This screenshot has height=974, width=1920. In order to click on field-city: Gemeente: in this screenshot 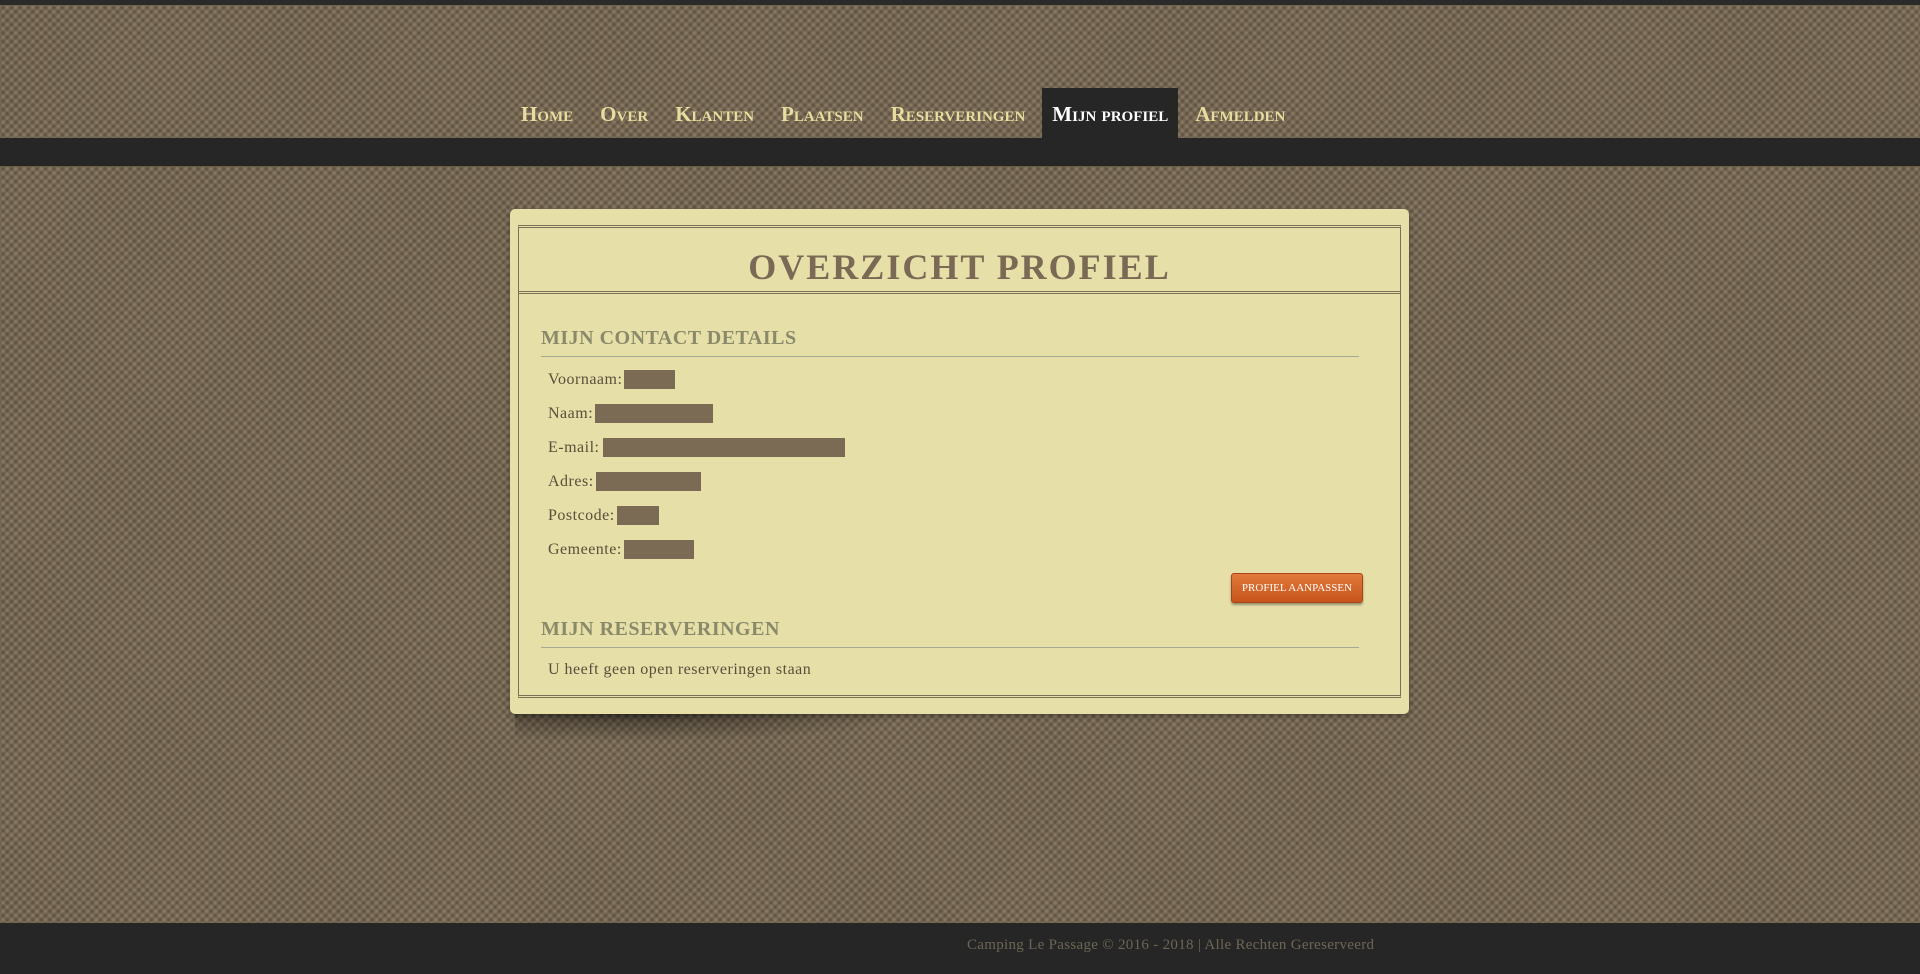, I will do `click(621, 549)`.